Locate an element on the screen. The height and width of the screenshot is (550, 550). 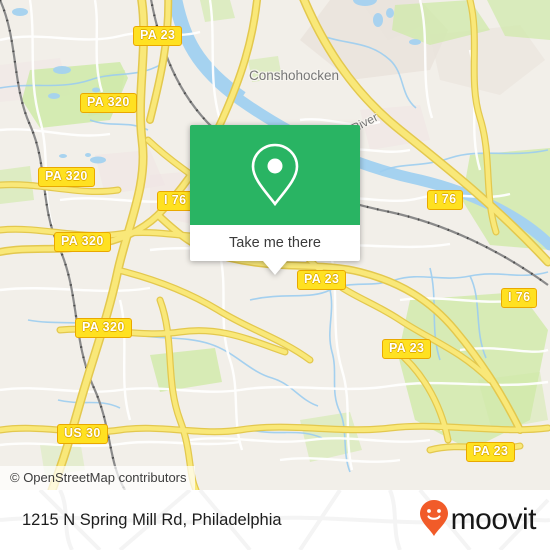
popup-header is located at coordinates (275, 175).